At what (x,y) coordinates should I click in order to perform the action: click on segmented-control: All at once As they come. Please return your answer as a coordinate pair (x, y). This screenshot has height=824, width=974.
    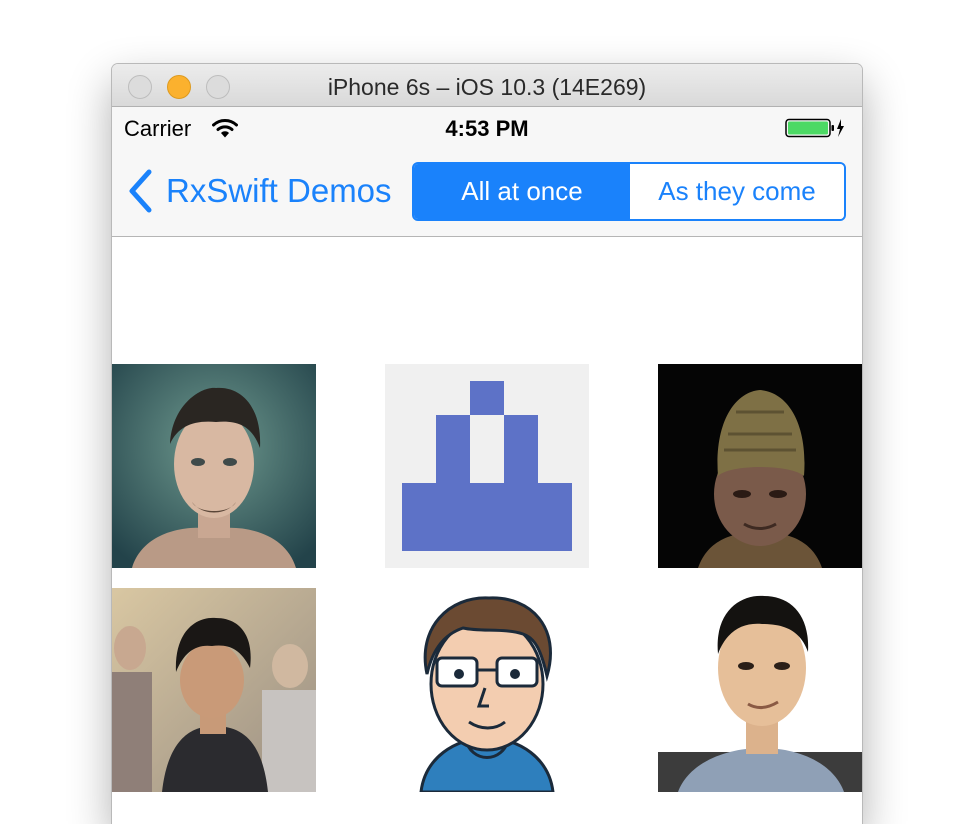
    Looking at the image, I should click on (629, 191).